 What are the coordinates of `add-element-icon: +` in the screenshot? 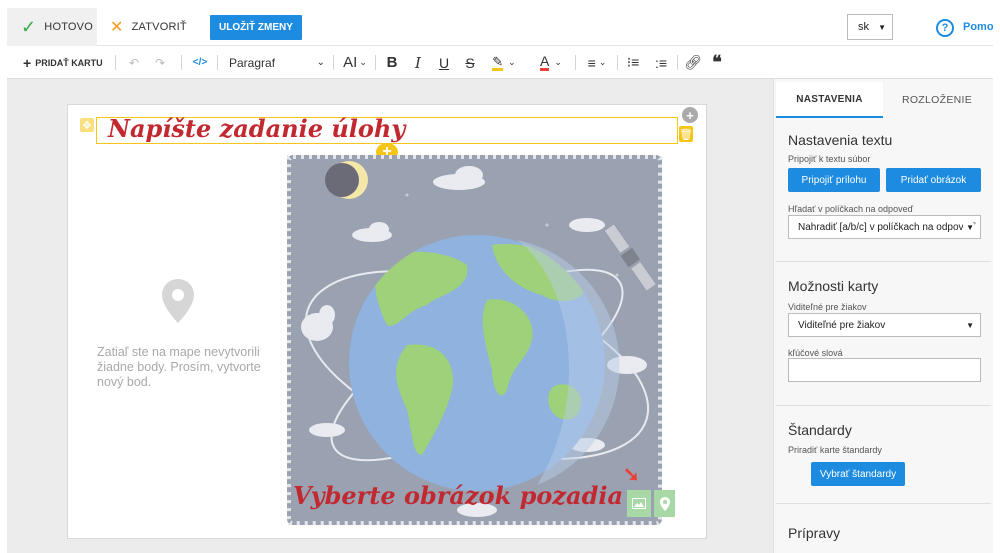 It's located at (690, 115).